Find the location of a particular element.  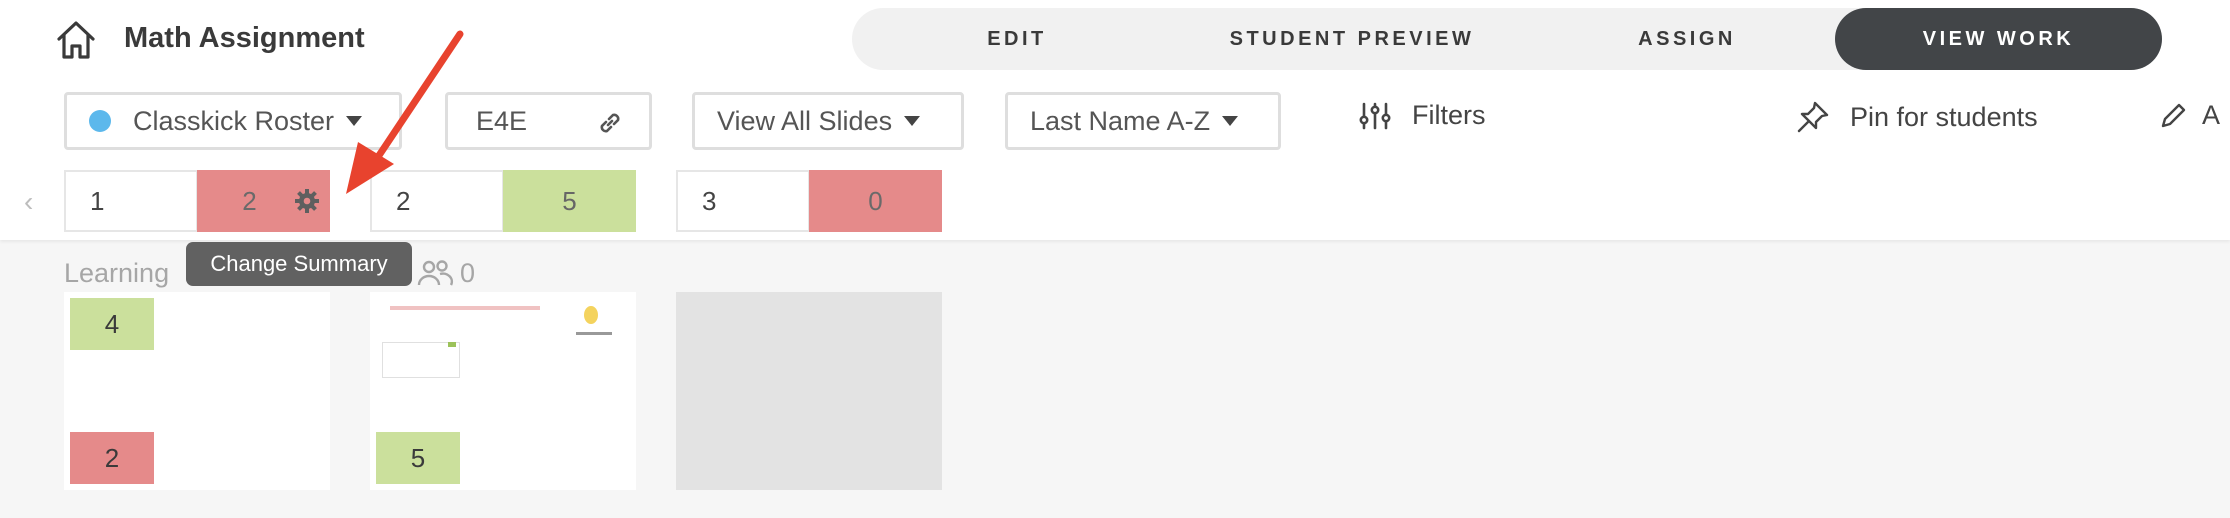

pin-for-students-button: Pin for students is located at coordinates (1917, 117).